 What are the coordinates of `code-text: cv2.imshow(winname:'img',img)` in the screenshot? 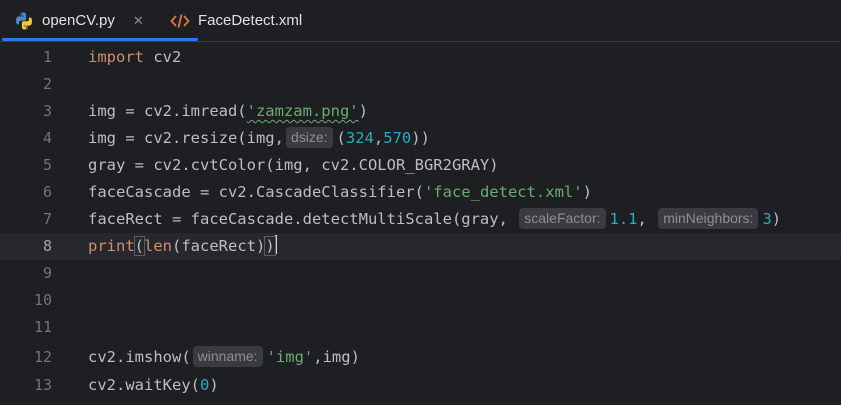 It's located at (224, 356).